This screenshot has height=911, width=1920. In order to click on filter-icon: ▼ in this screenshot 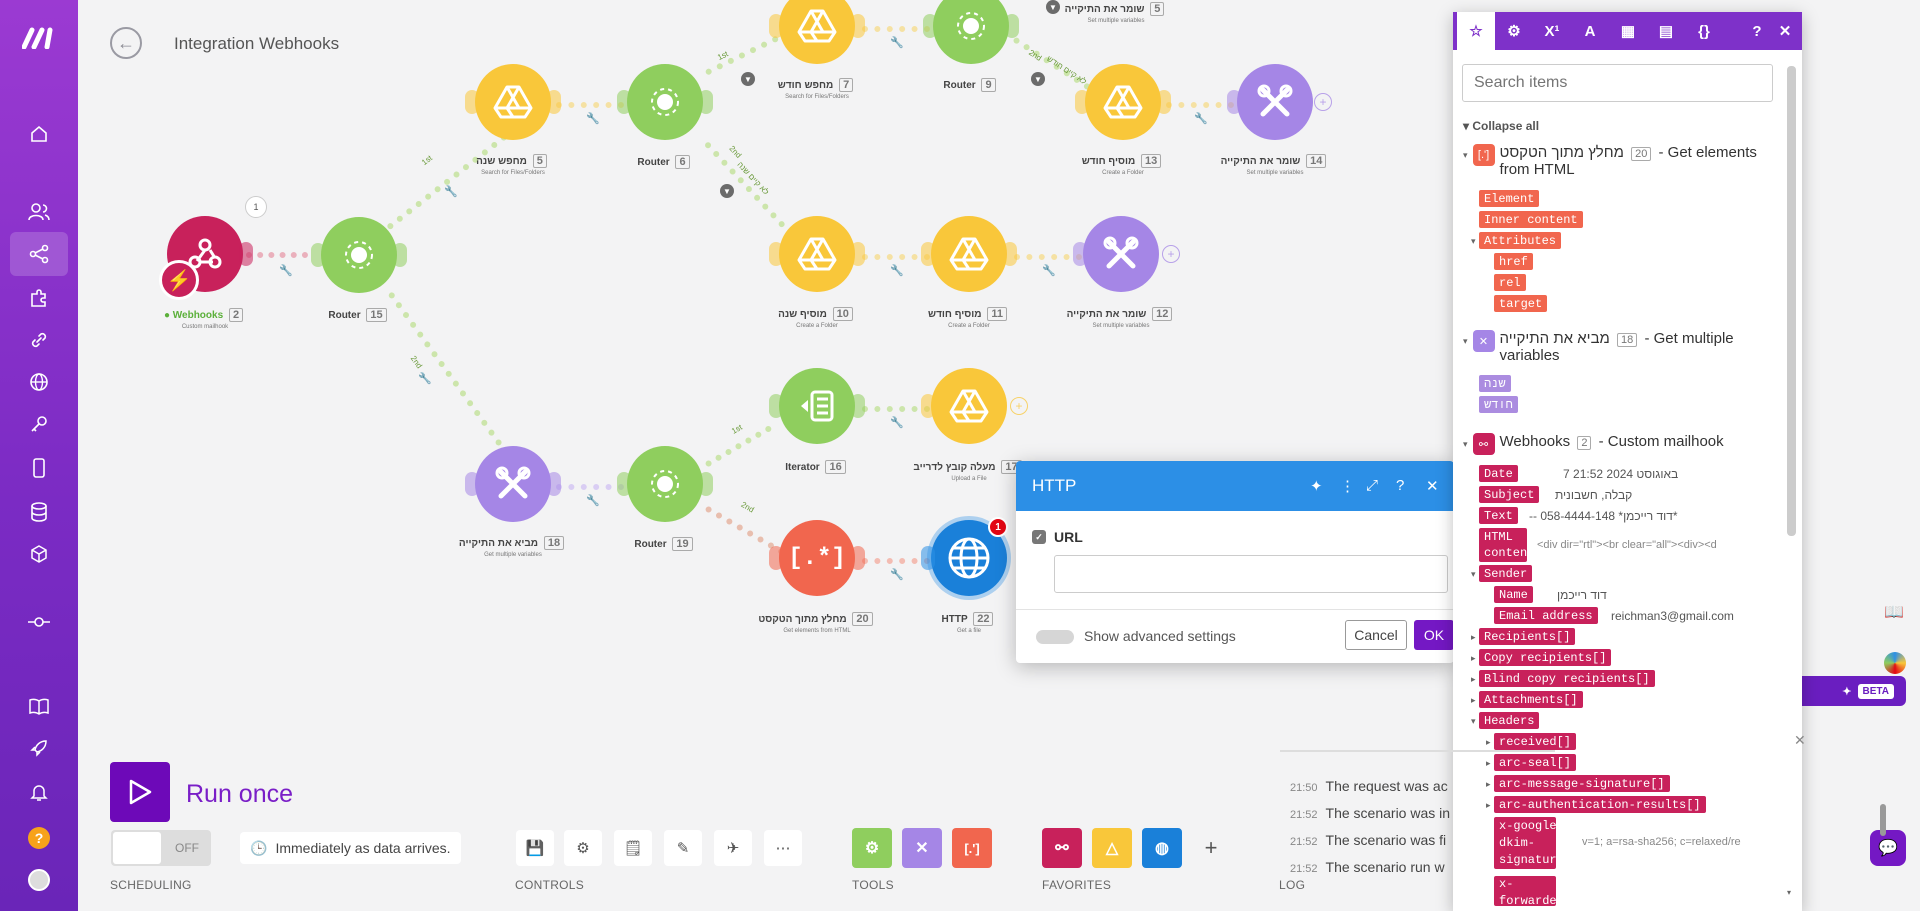, I will do `click(727, 191)`.